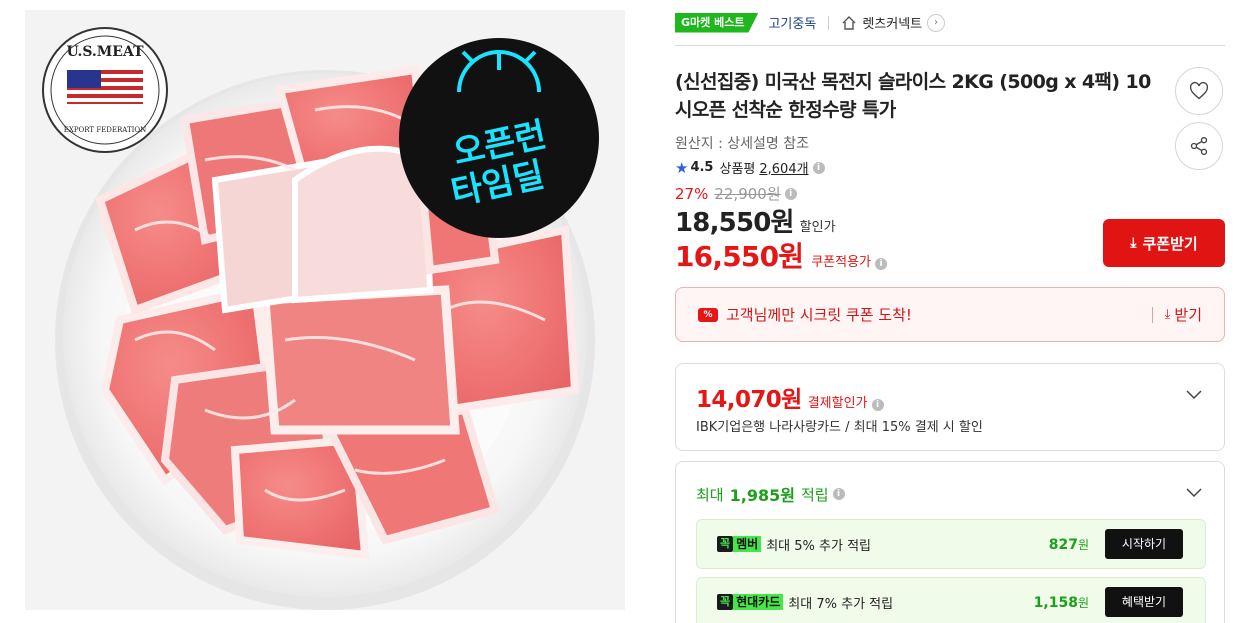 This screenshot has height=623, width=1257. I want to click on benefit-get-button: 혜택받기, so click(1144, 602).